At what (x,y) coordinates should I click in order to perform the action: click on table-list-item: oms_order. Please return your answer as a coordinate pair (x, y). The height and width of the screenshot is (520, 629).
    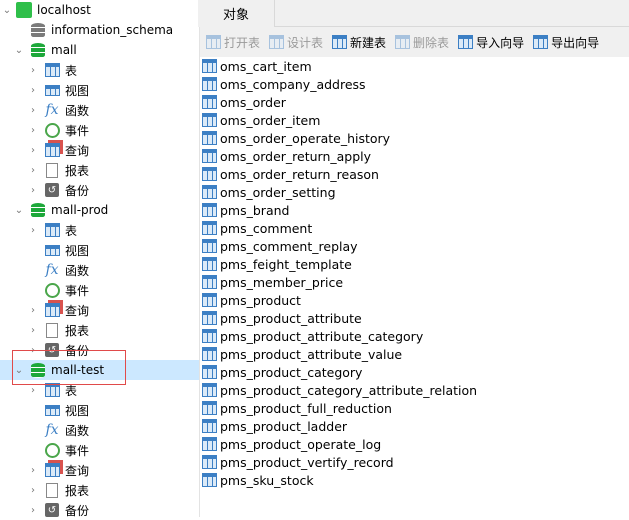
    Looking at the image, I should click on (414, 102).